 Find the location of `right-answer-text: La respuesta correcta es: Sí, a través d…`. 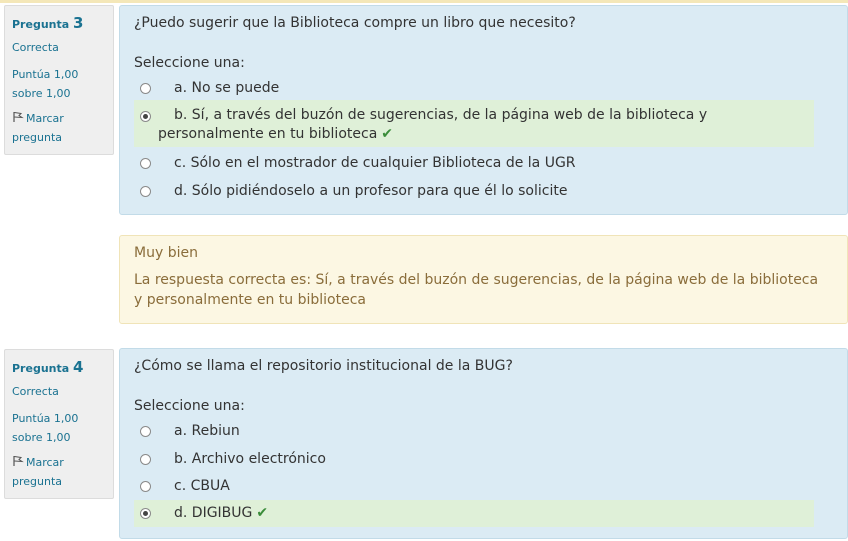

right-answer-text: La respuesta correcta es: Sí, a través d… is located at coordinates (476, 290).